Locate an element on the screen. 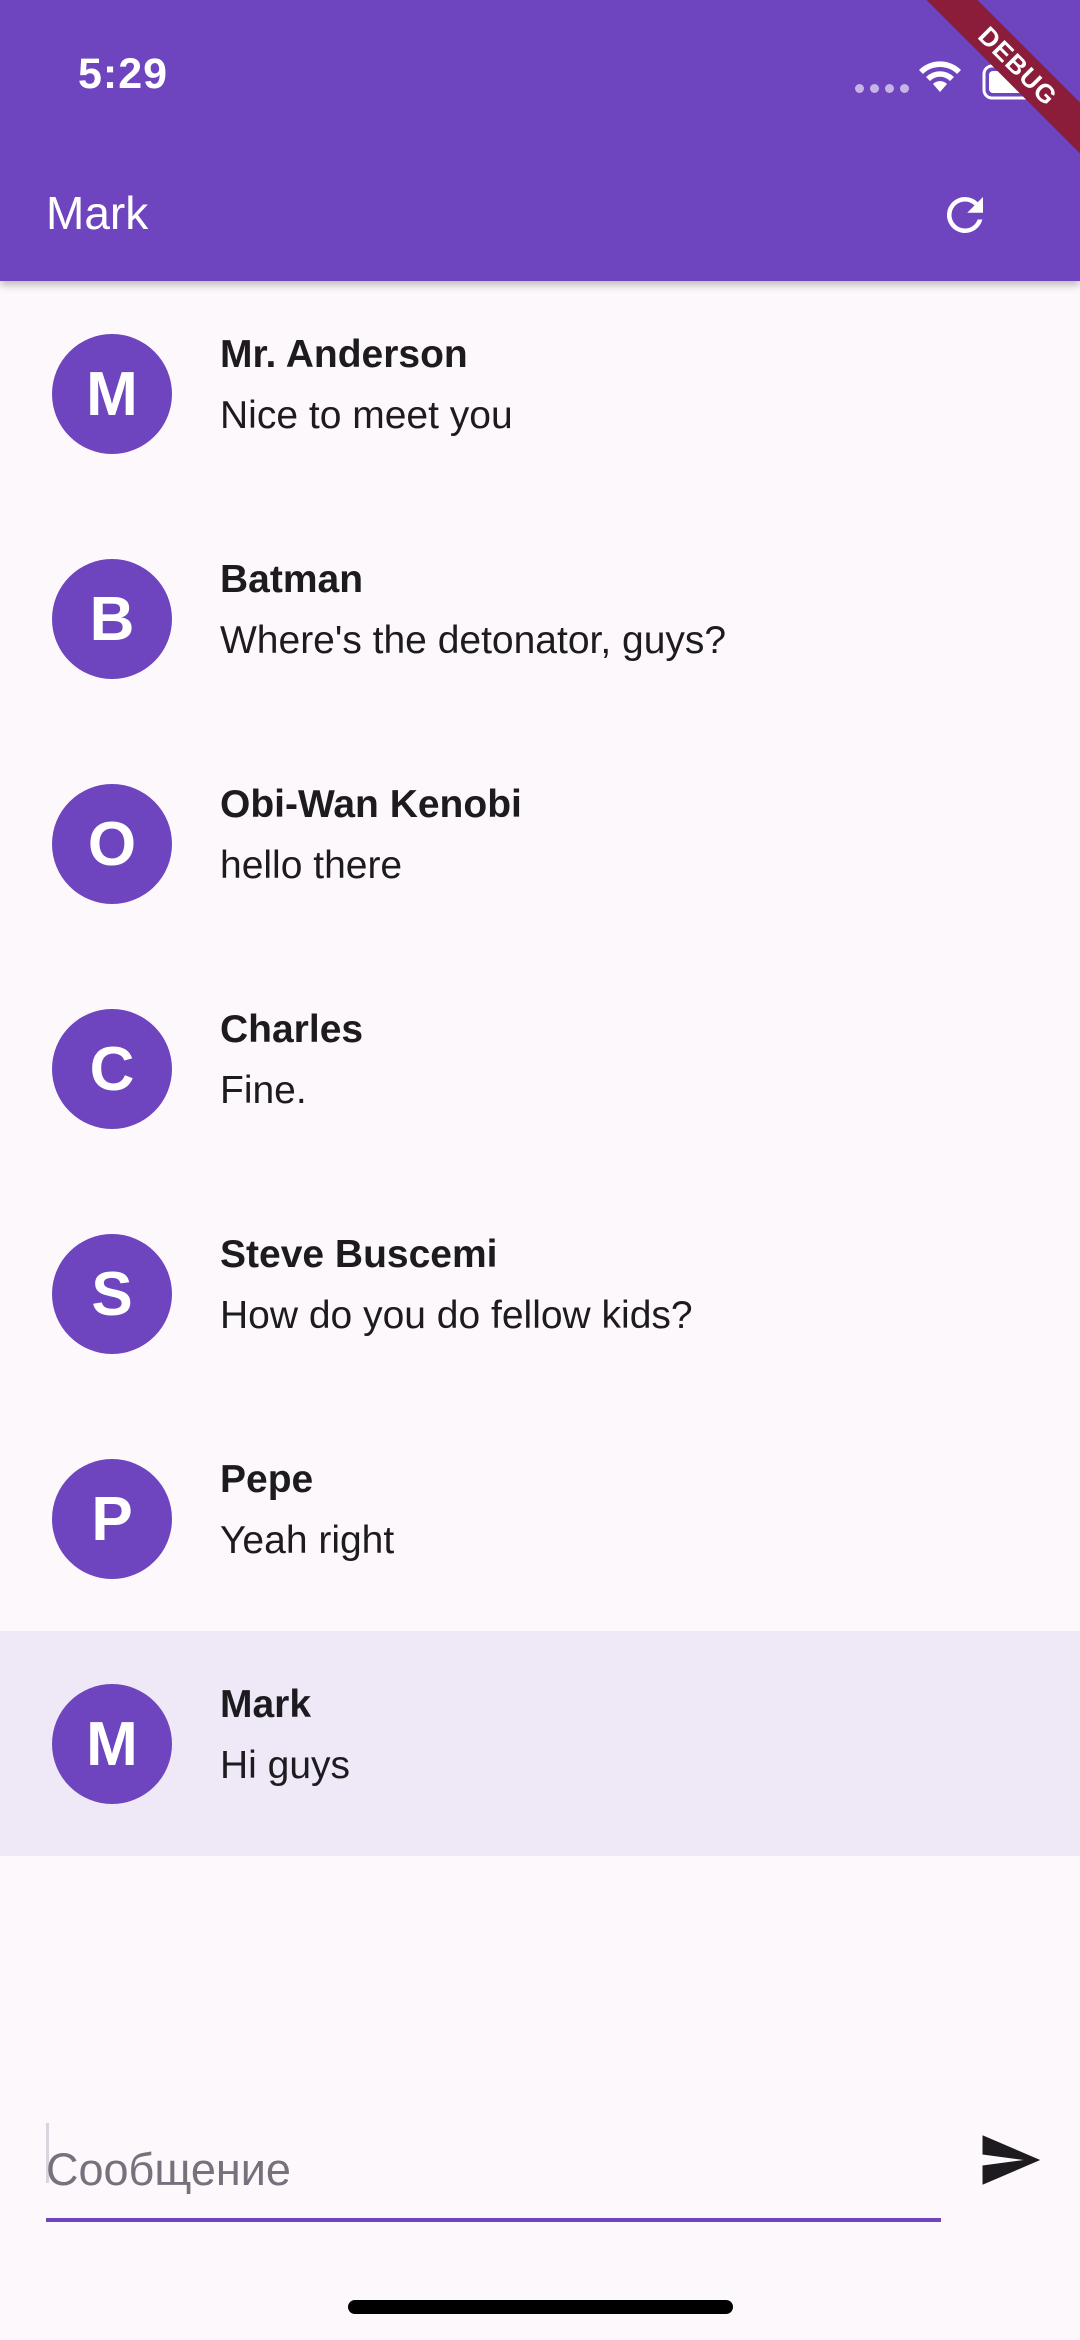  send-icon is located at coordinates (1011, 2160).